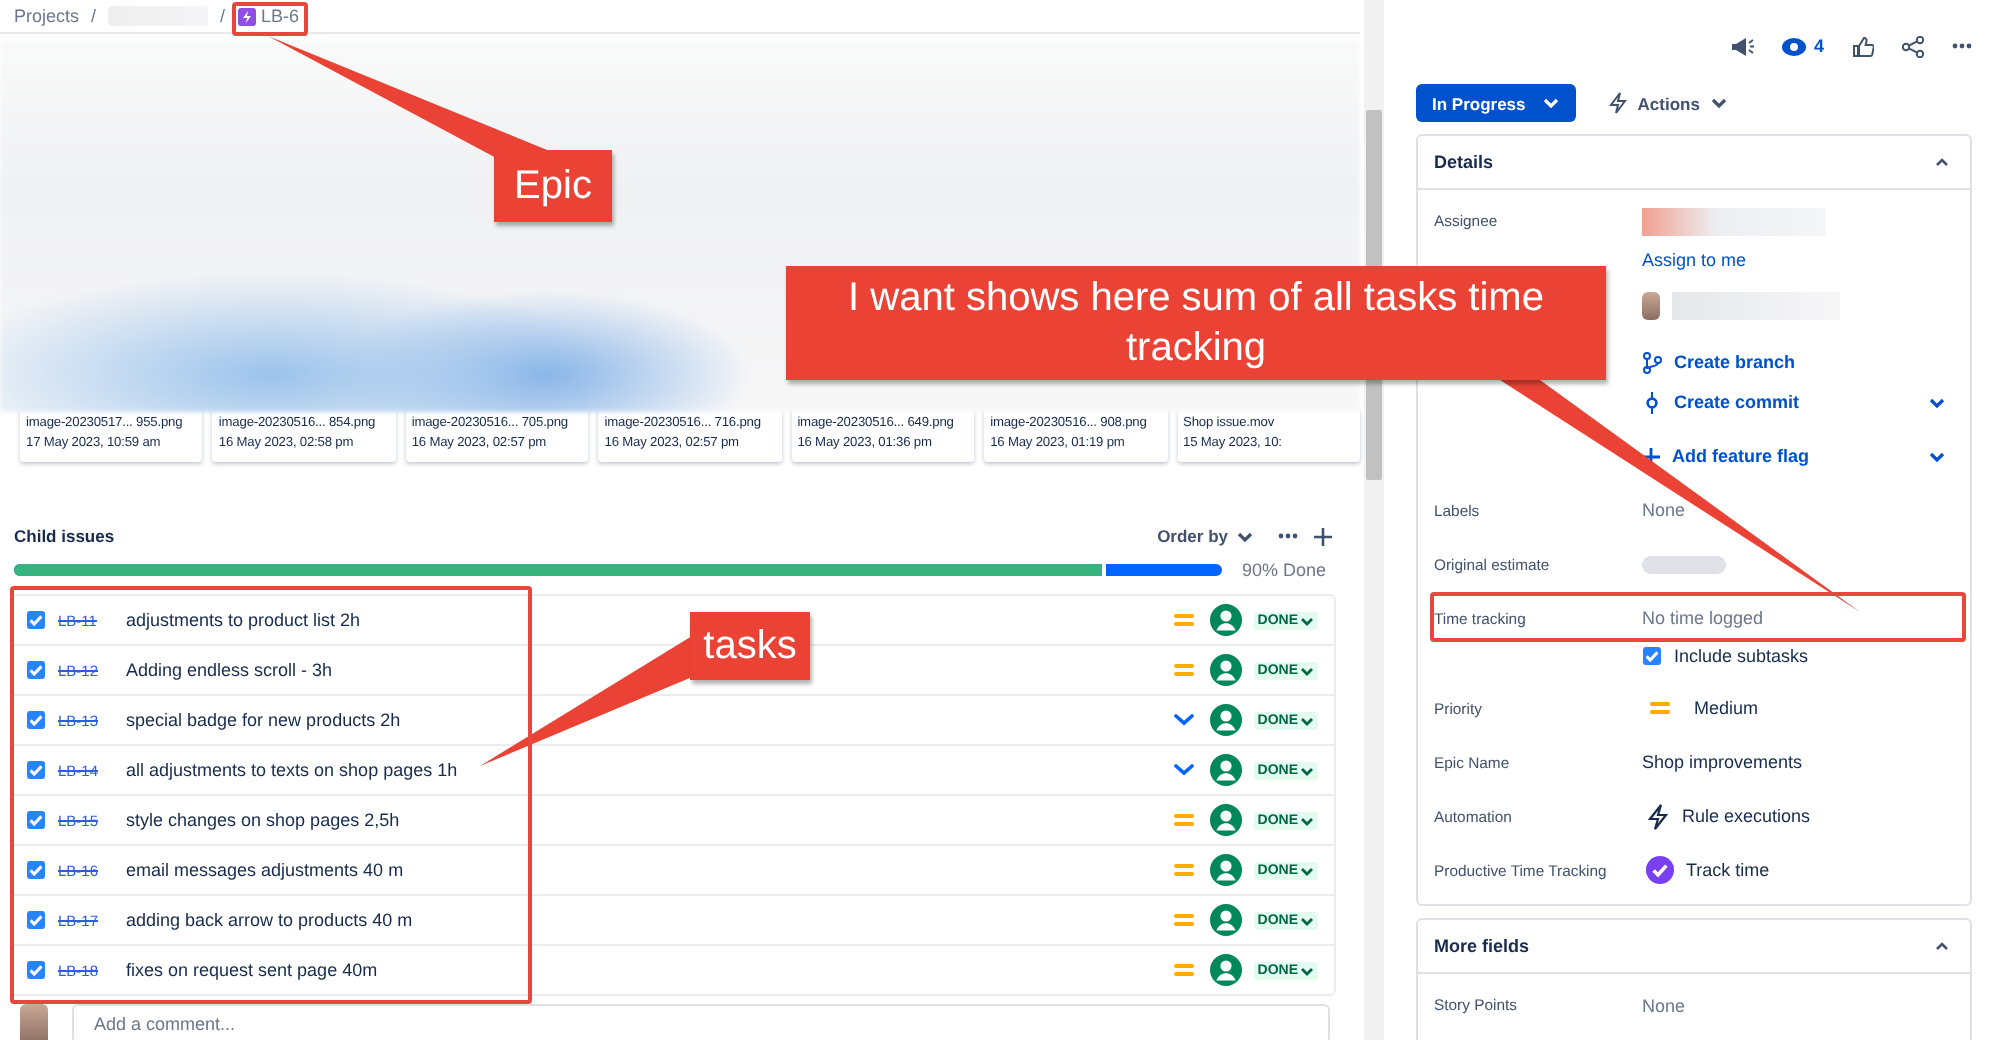 Image resolution: width=1996 pixels, height=1040 pixels. Describe the element at coordinates (64, 536) in the screenshot. I see `section-title: Child issues` at that location.